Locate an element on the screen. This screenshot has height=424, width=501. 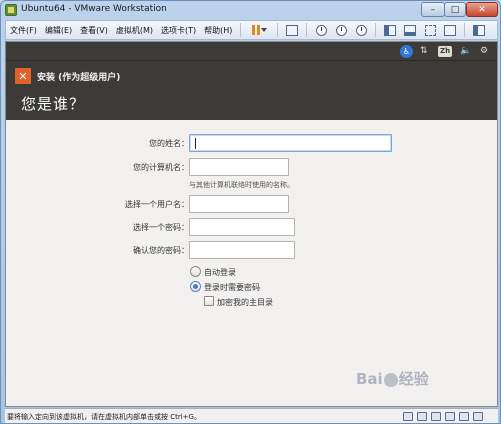
show-library-button is located at coordinates (390, 30).